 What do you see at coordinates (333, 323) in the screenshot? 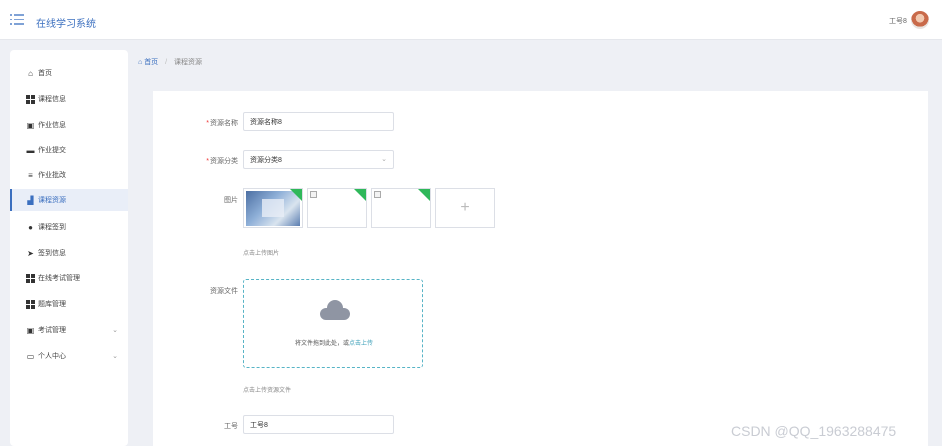
I see `file-dropzone: 将文件拖到此处，或点击上传` at bounding box center [333, 323].